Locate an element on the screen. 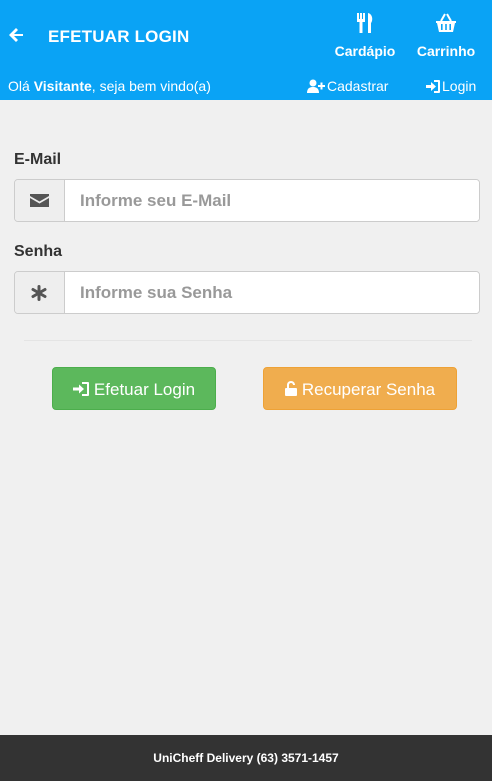 This screenshot has height=781, width=492. login-label: Login is located at coordinates (459, 86).